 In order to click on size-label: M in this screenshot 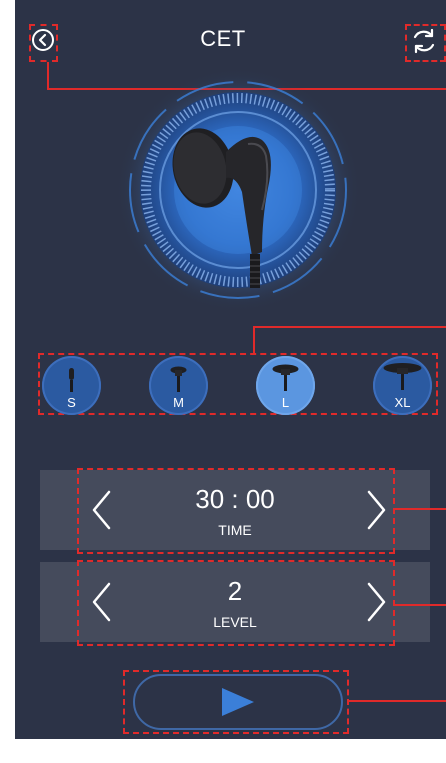, I will do `click(178, 402)`.